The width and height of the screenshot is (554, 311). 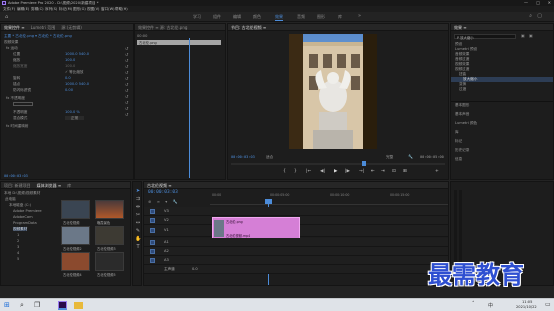 What do you see at coordinates (361, 171) in the screenshot?
I see `go-to-out-button: →|` at bounding box center [361, 171].